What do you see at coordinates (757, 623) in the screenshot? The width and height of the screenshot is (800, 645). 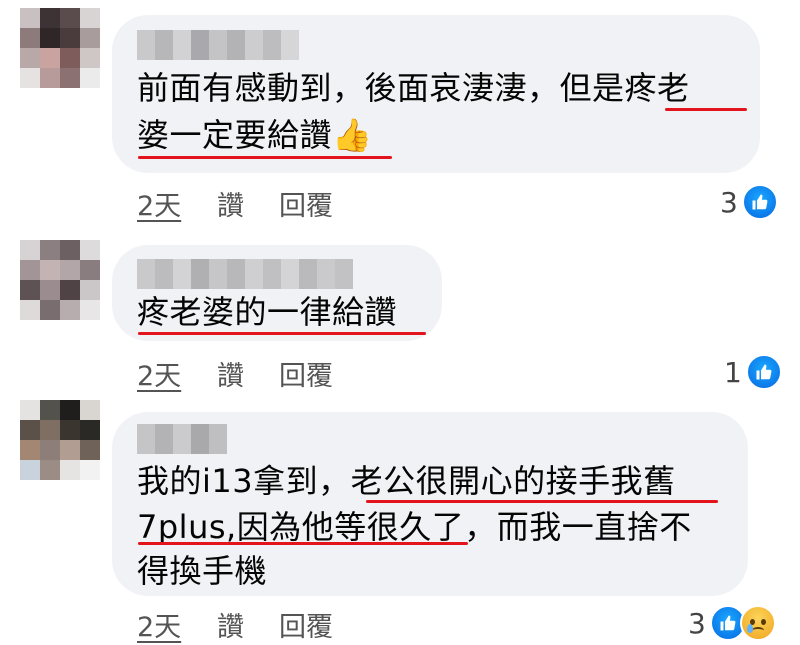 I see `sad-icon` at bounding box center [757, 623].